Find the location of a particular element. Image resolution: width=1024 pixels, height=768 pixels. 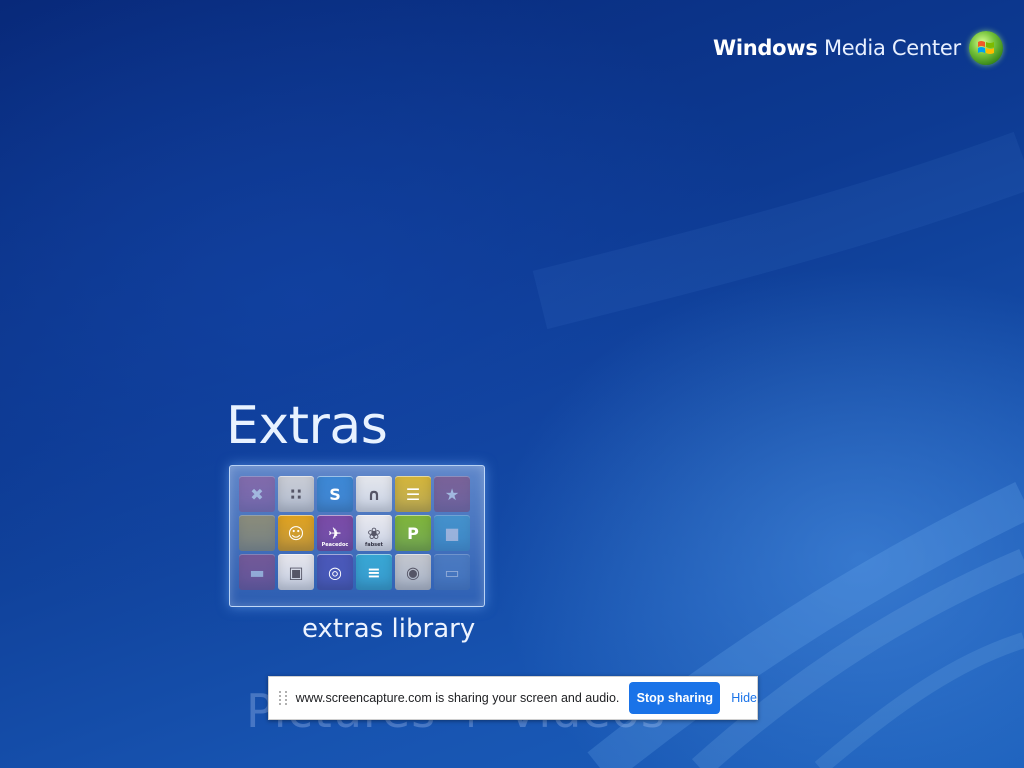

bird-icon-glyph: ✈ is located at coordinates (335, 533).